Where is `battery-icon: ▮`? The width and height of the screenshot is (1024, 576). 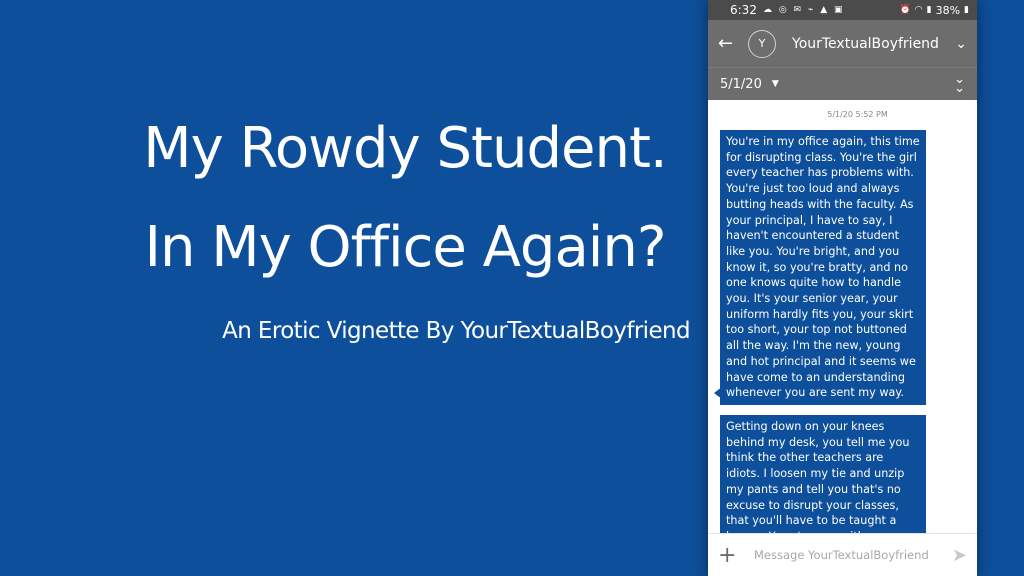 battery-icon: ▮ is located at coordinates (966, 10).